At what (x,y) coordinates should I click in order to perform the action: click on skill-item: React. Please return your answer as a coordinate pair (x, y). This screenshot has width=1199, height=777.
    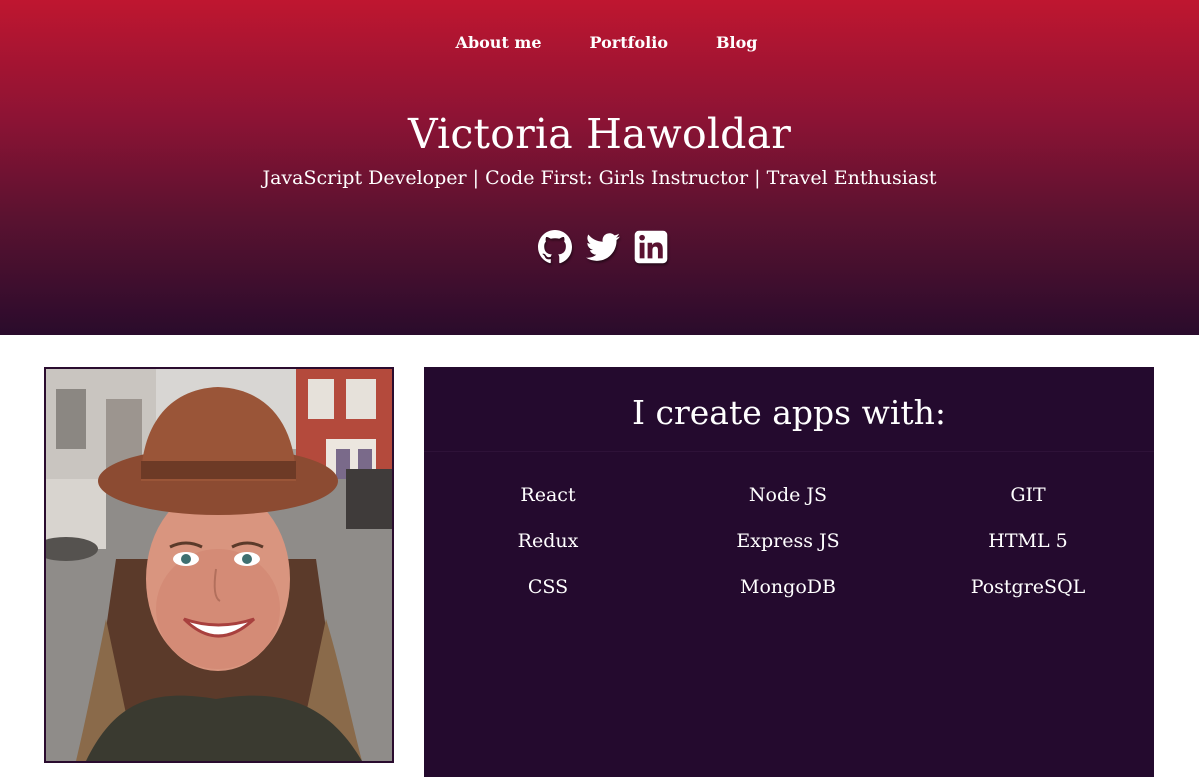
    Looking at the image, I should click on (548, 495).